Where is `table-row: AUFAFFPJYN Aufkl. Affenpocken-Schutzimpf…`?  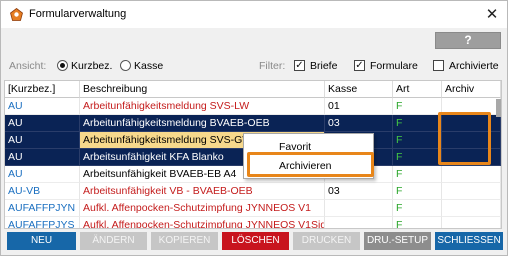
table-row: AUFAFFPJYN Aufkl. Affenpocken-Schutzimpf… is located at coordinates (253, 208).